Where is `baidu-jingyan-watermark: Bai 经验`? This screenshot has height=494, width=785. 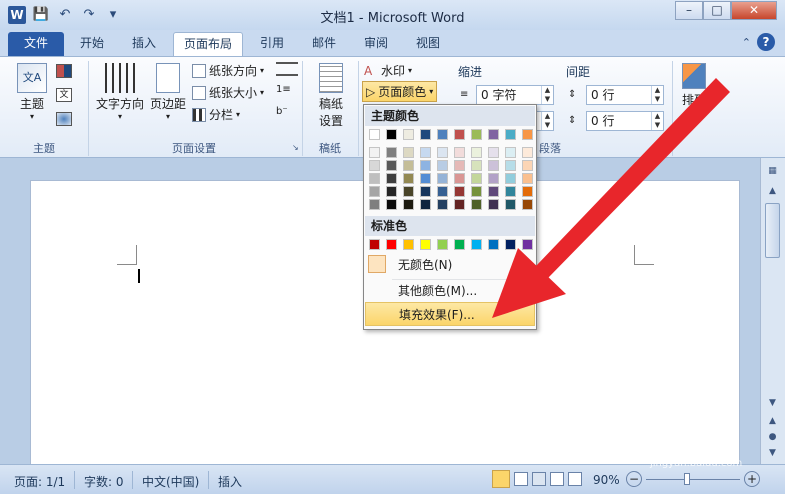
baidu-jingyan-watermark: Bai 经验 is located at coordinates (641, 435).